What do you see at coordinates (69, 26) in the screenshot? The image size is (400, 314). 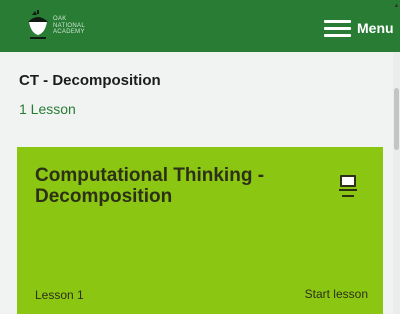 I see `logo-wordmark: OAK NATIONAL ACADEMY` at bounding box center [69, 26].